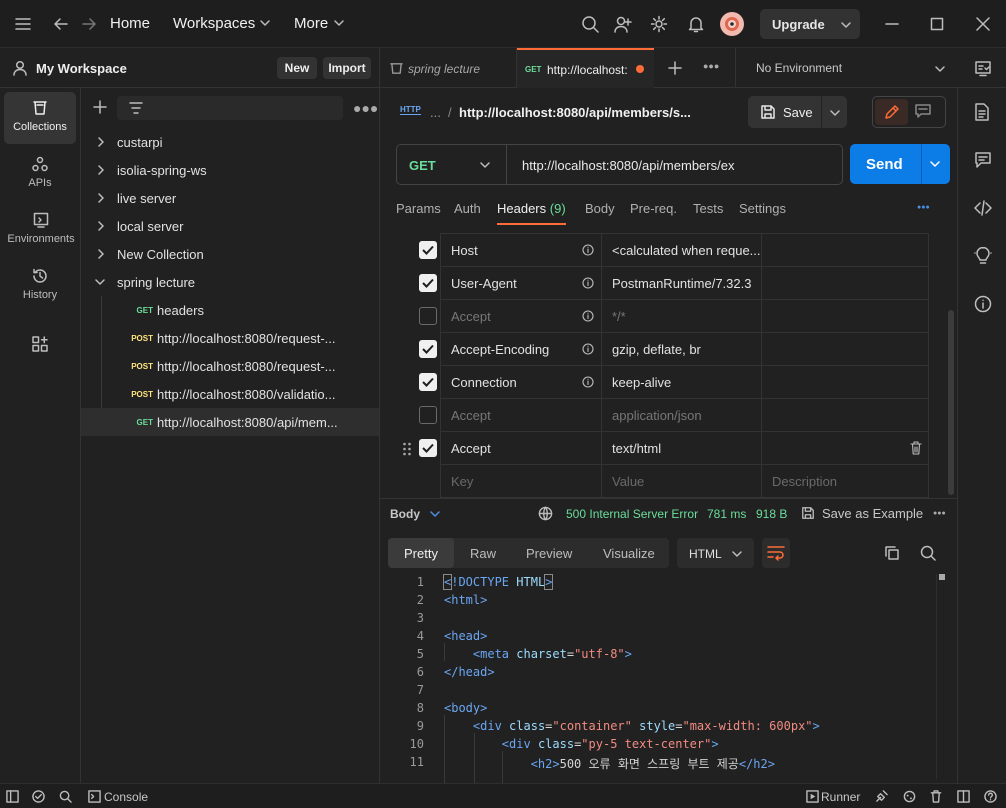 The width and height of the screenshot is (1006, 808). What do you see at coordinates (632, 514) in the screenshot?
I see `status-badge: 500 Internal Server Error` at bounding box center [632, 514].